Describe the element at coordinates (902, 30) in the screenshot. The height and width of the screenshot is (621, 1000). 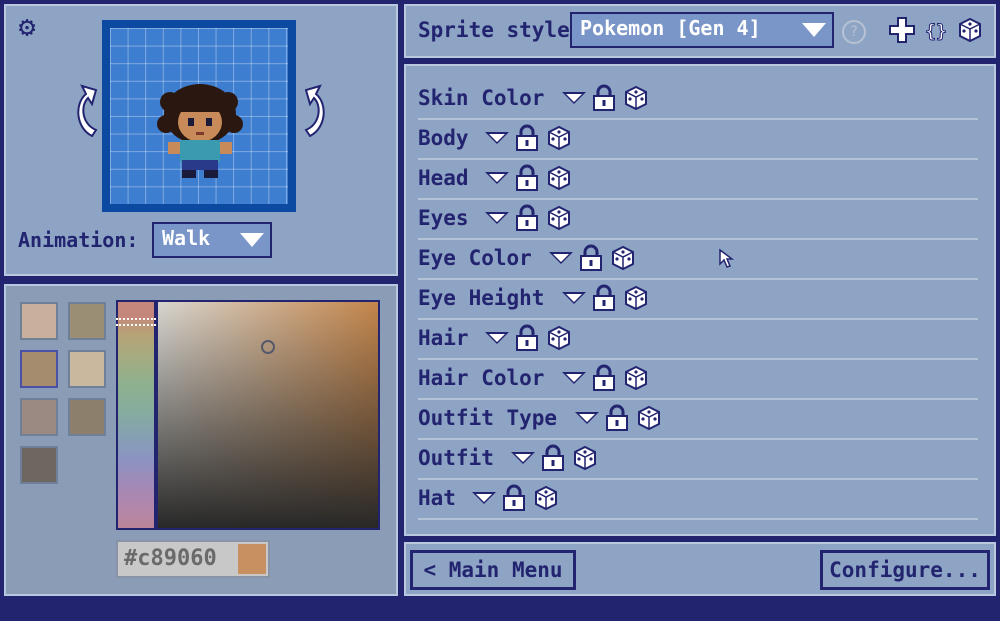
I see `add-icon` at that location.